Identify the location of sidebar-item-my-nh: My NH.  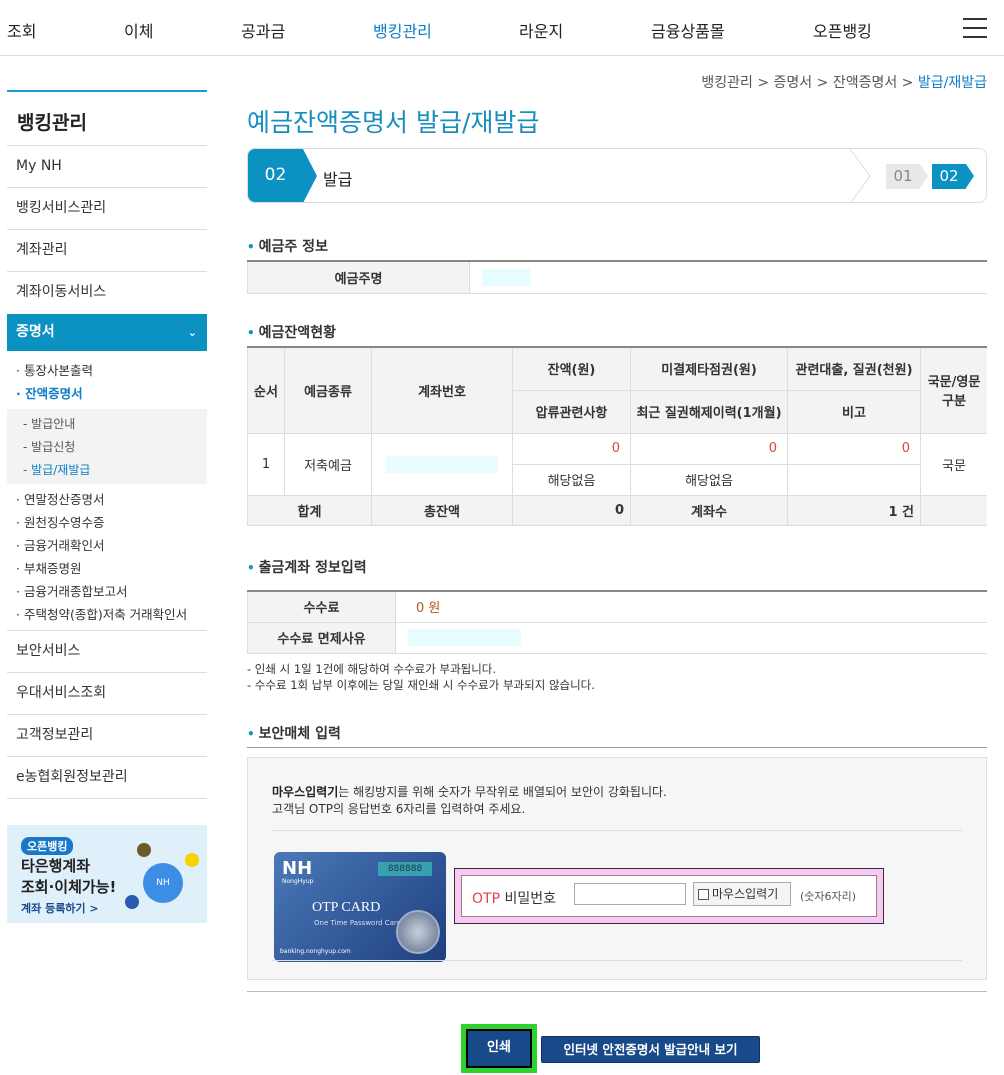
(107, 167).